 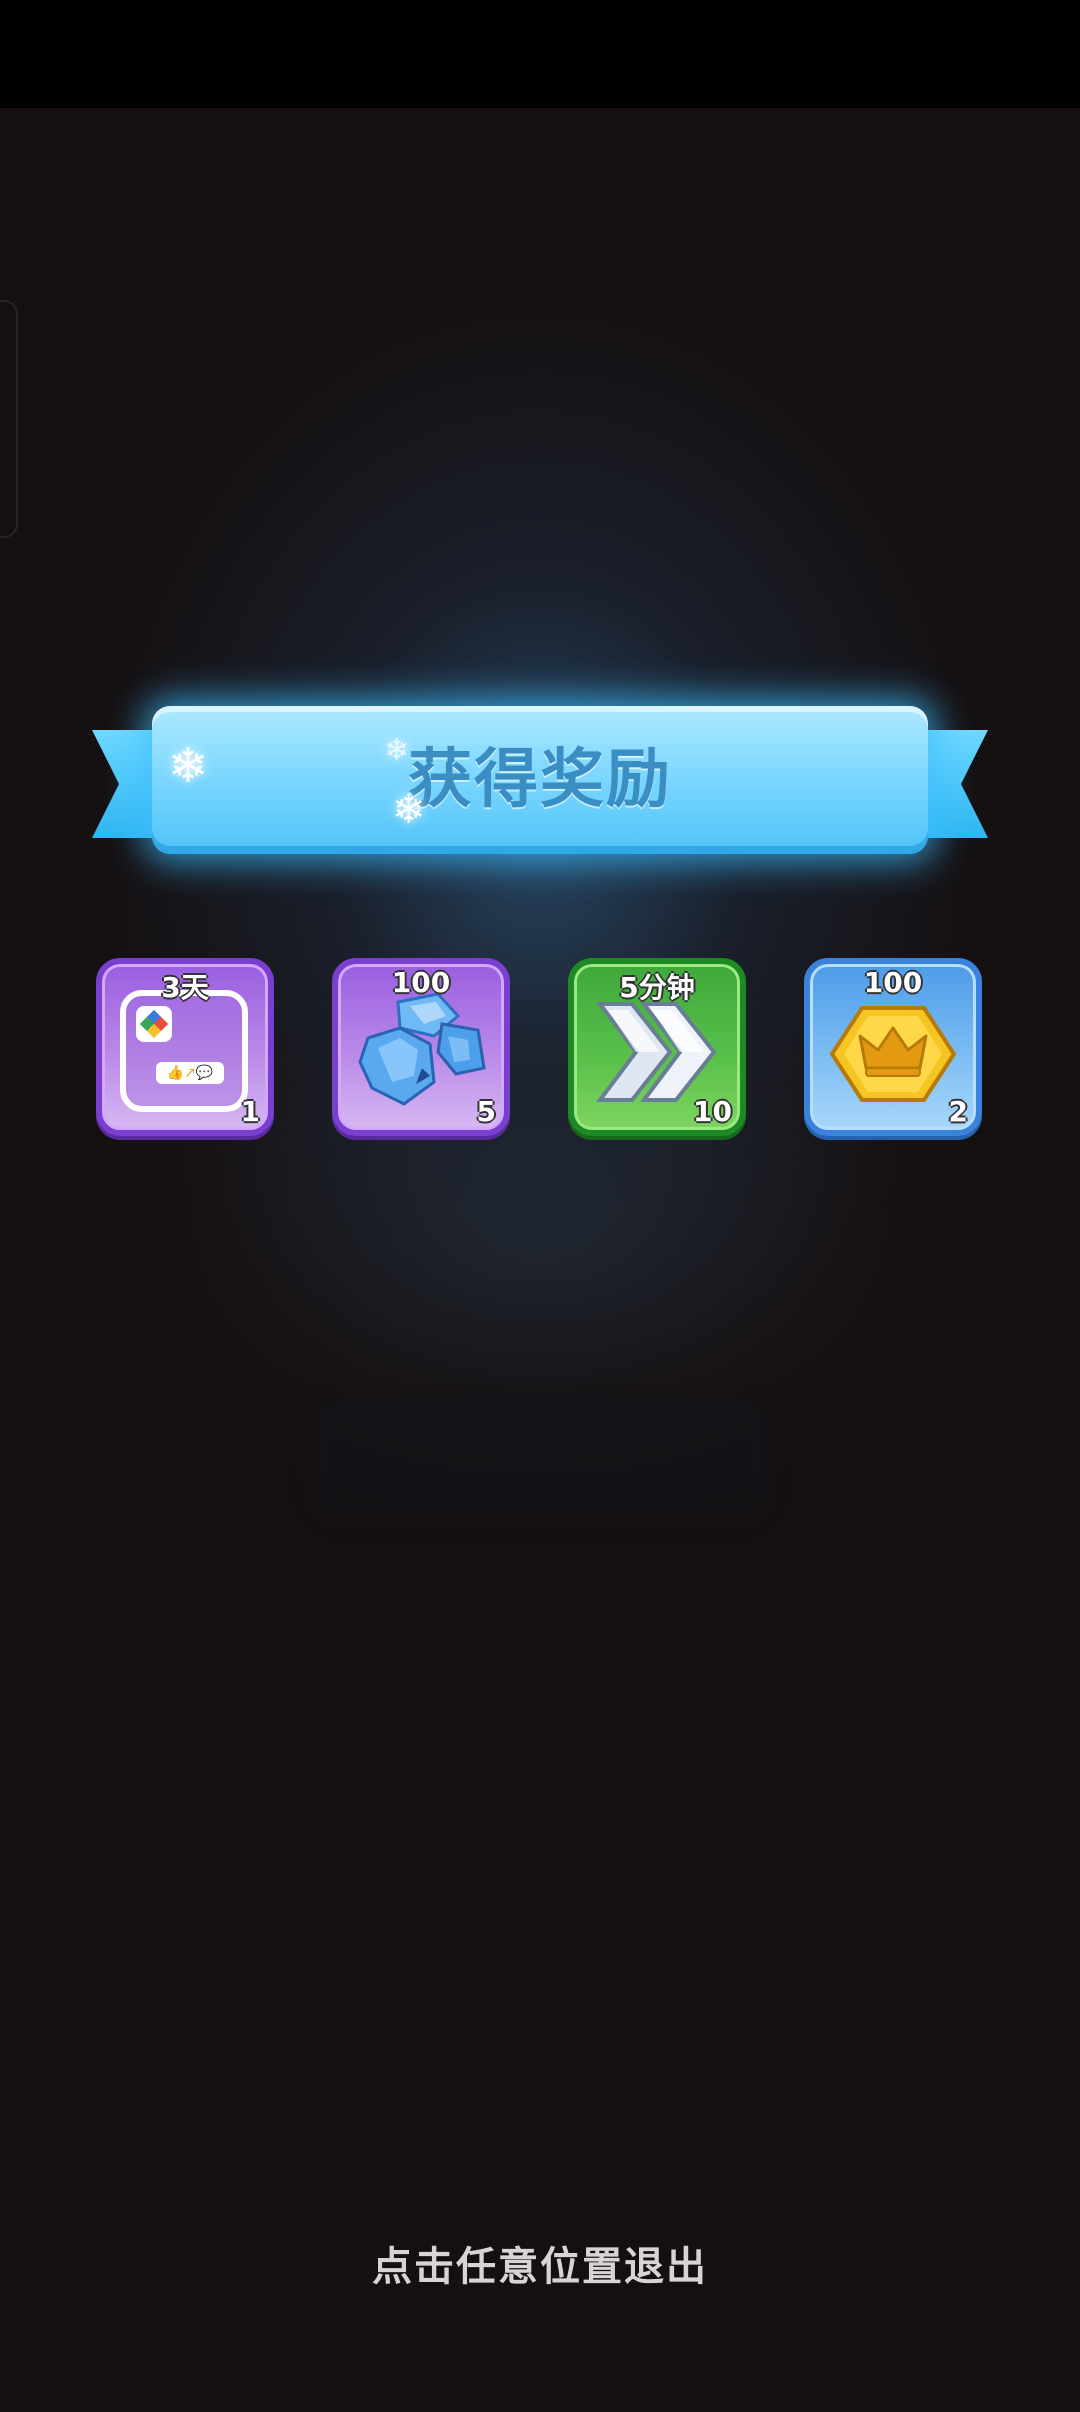 I want to click on app-logo-icon, so click(x=154, y=1024).